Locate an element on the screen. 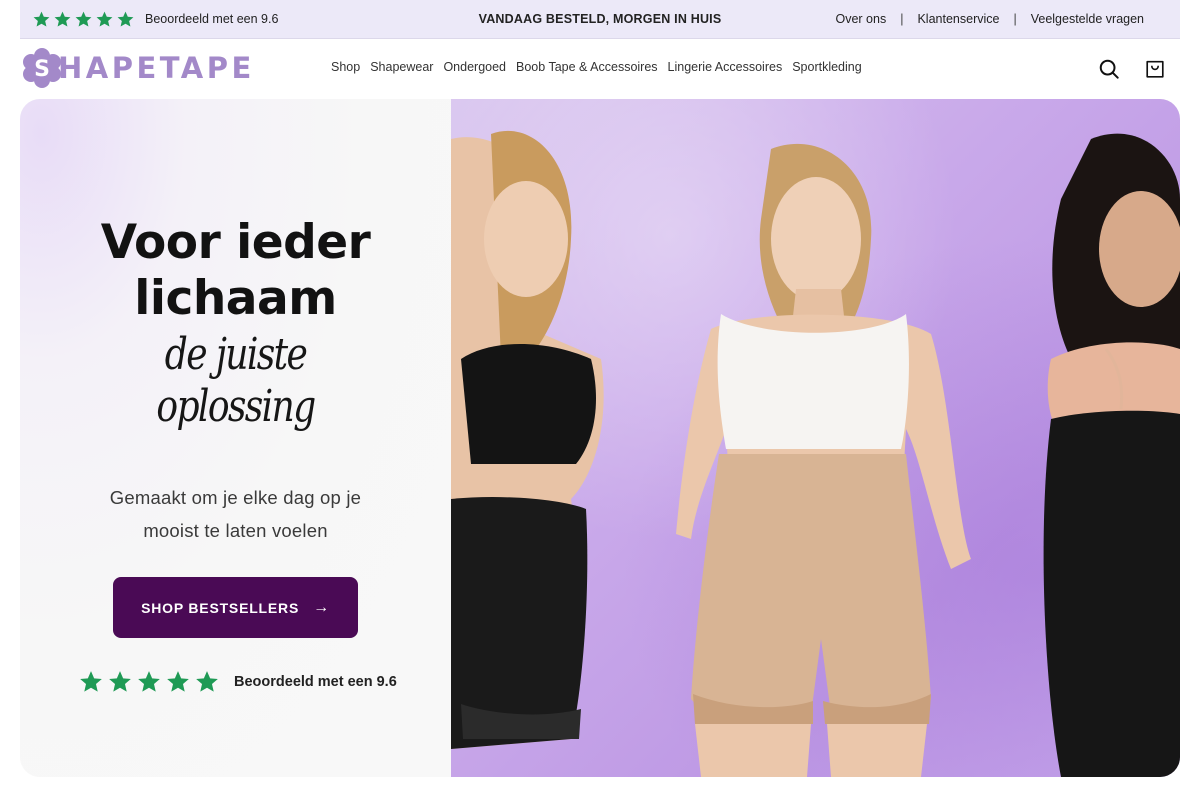  logo-flower-badge: S is located at coordinates (42, 68).